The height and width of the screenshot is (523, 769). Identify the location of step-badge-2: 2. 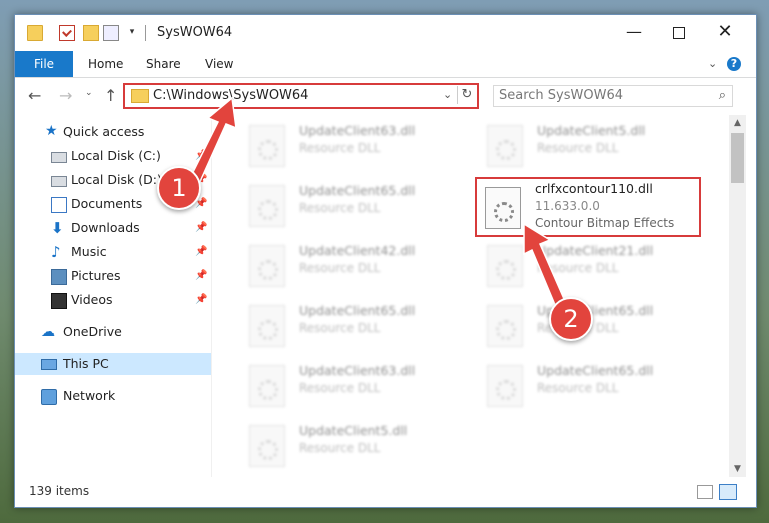
(571, 319).